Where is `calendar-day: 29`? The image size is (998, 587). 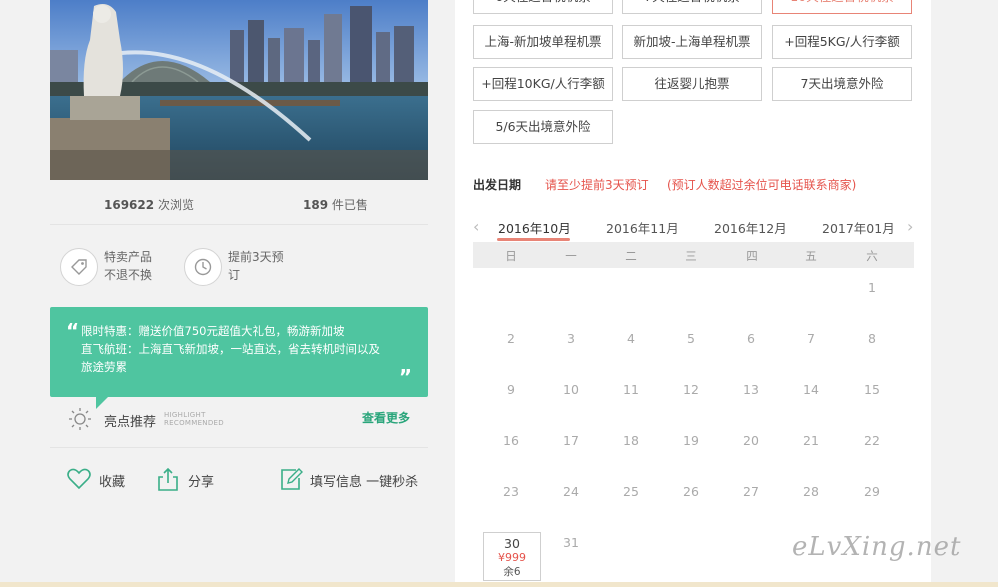
calendar-day: 29 is located at coordinates (872, 491).